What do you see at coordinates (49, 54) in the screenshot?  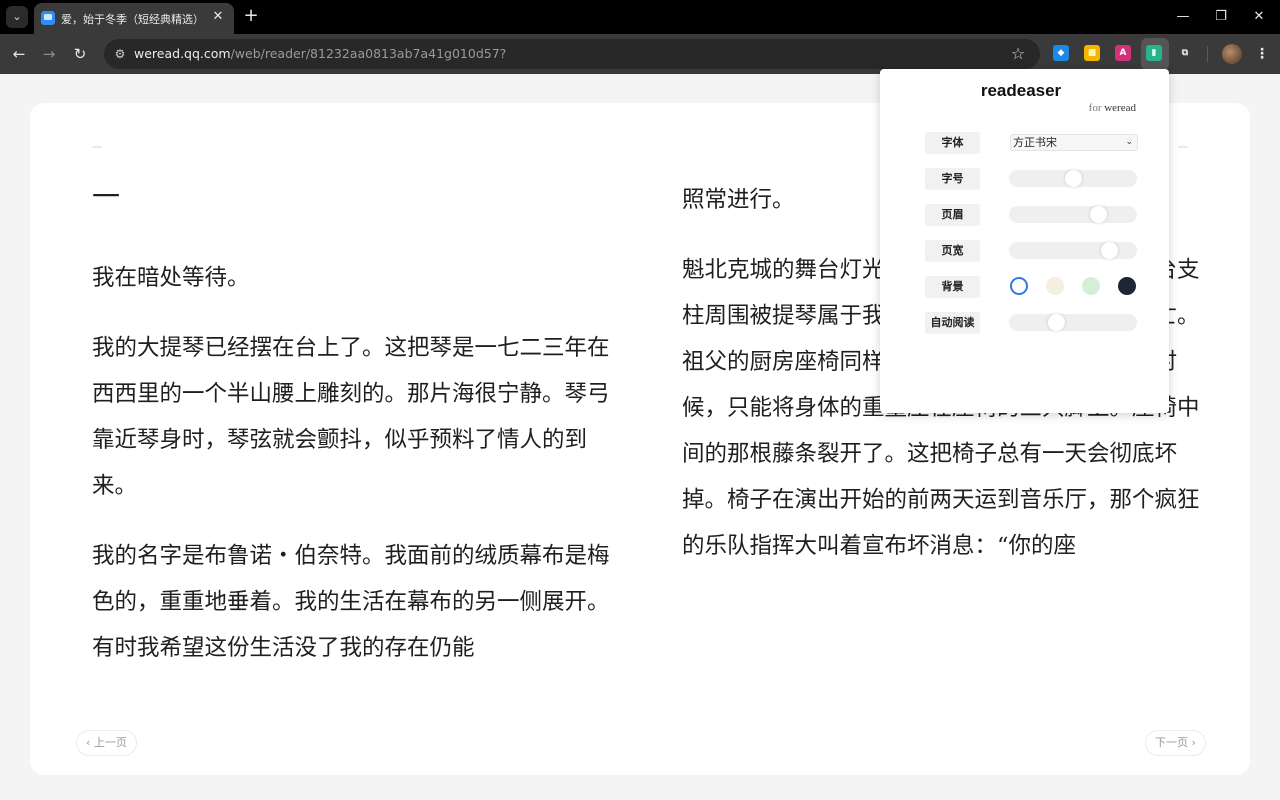 I see `forward-button: →` at bounding box center [49, 54].